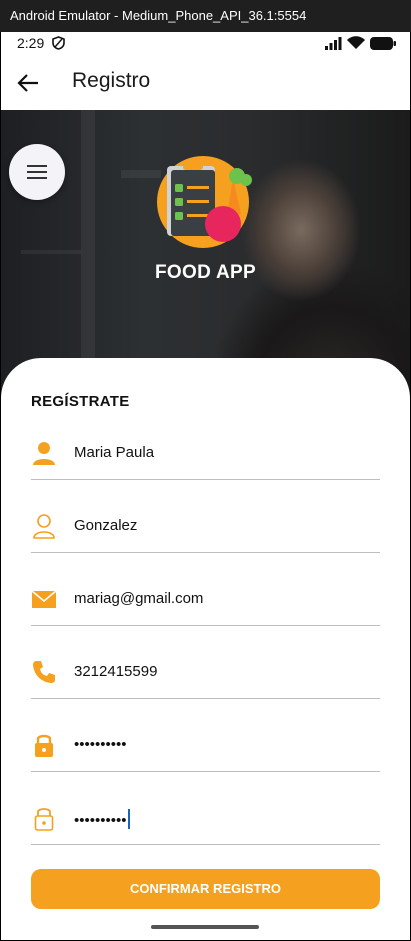  I want to click on surname-value: Gonzalez, so click(106, 525).